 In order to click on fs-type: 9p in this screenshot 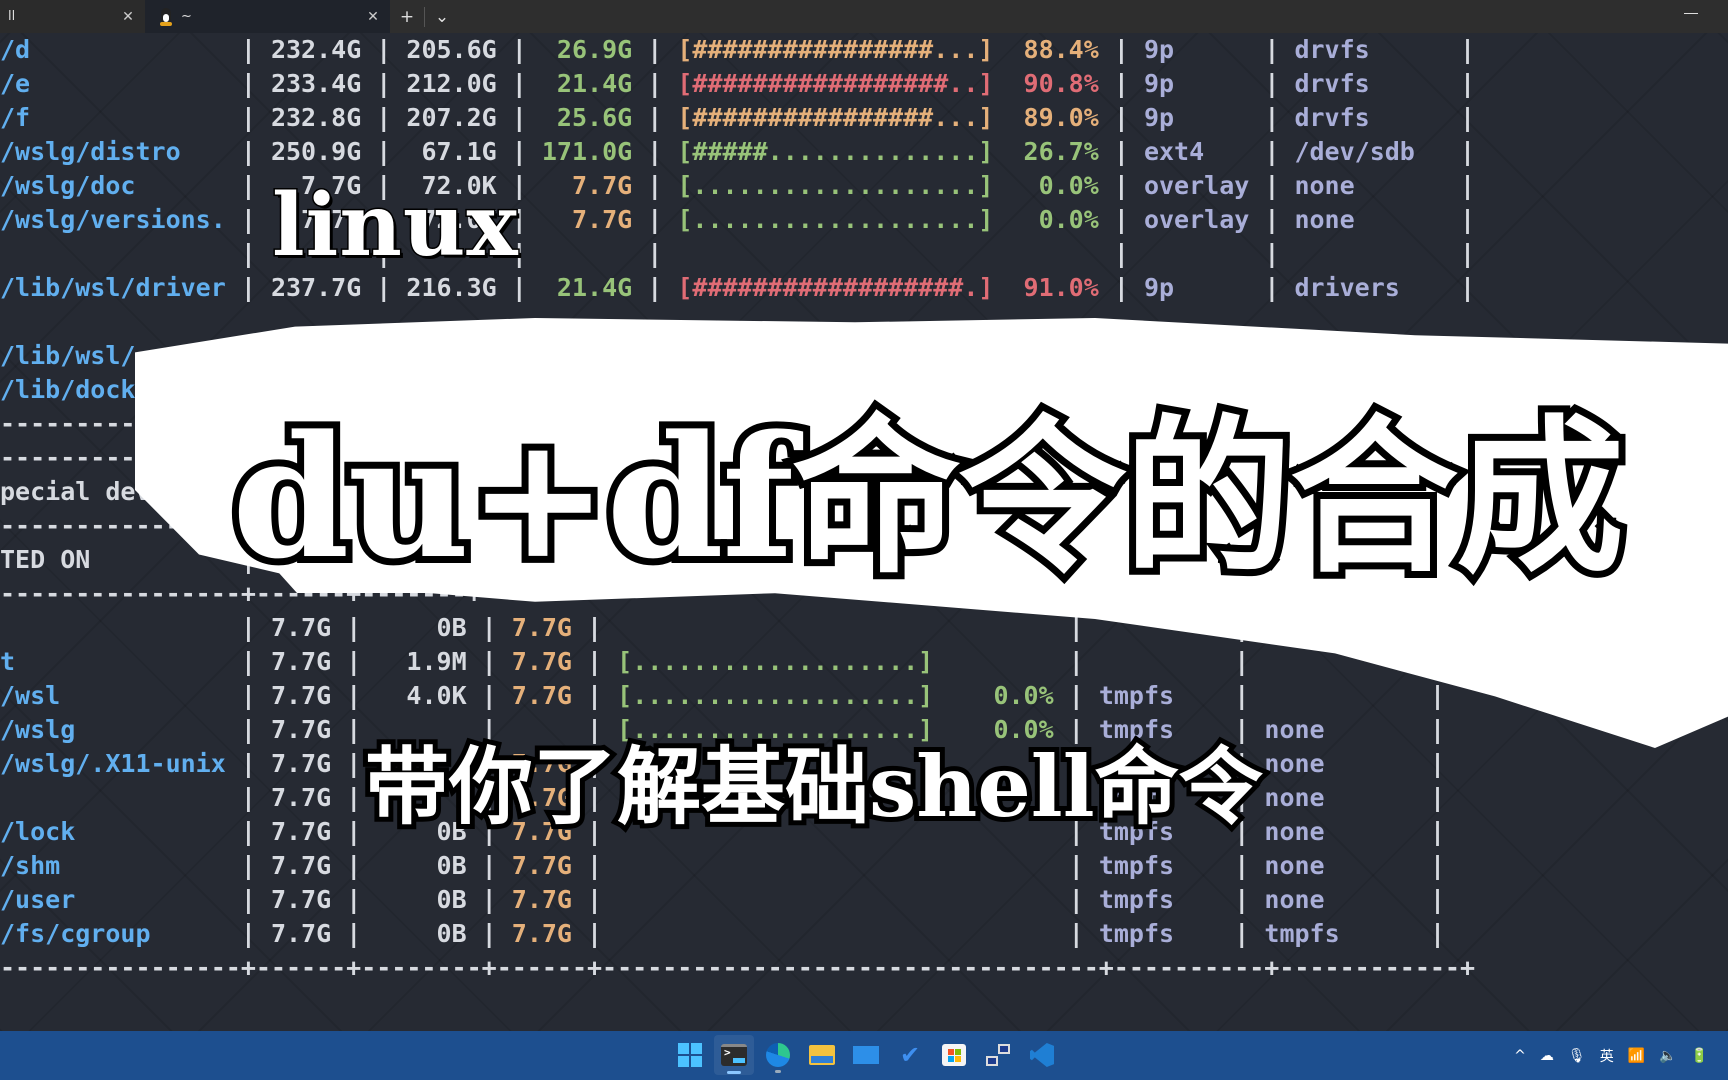, I will do `click(1196, 287)`.